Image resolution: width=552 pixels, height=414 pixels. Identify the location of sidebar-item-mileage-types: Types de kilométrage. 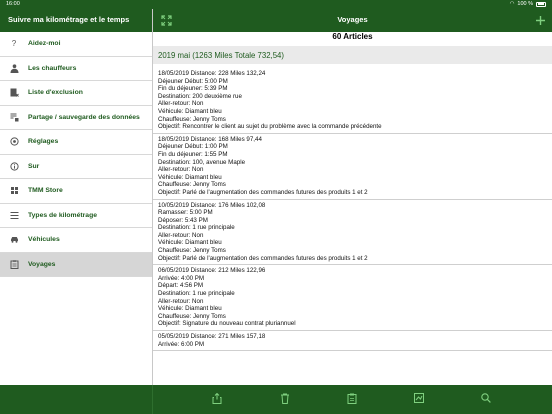
(76, 216).